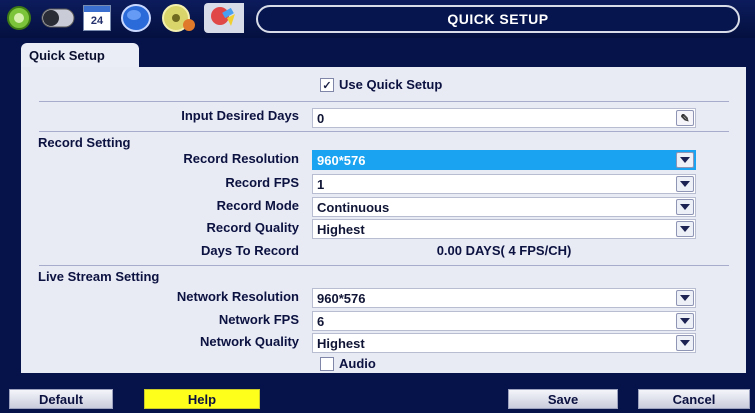 The height and width of the screenshot is (413, 755). Describe the element at coordinates (504, 250) in the screenshot. I see `days-to-record-value: 0.00 DAYS( 4 FPS/CH)` at that location.